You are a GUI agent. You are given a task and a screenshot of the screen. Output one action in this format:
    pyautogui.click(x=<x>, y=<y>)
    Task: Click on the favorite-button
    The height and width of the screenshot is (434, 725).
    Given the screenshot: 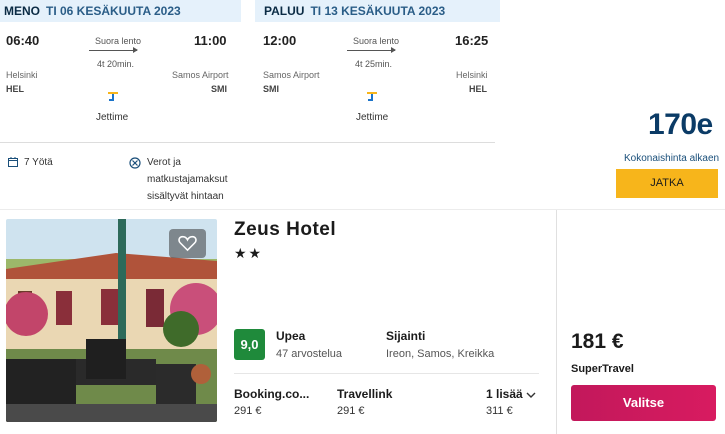 What is the action you would take?
    pyautogui.click(x=187, y=243)
    